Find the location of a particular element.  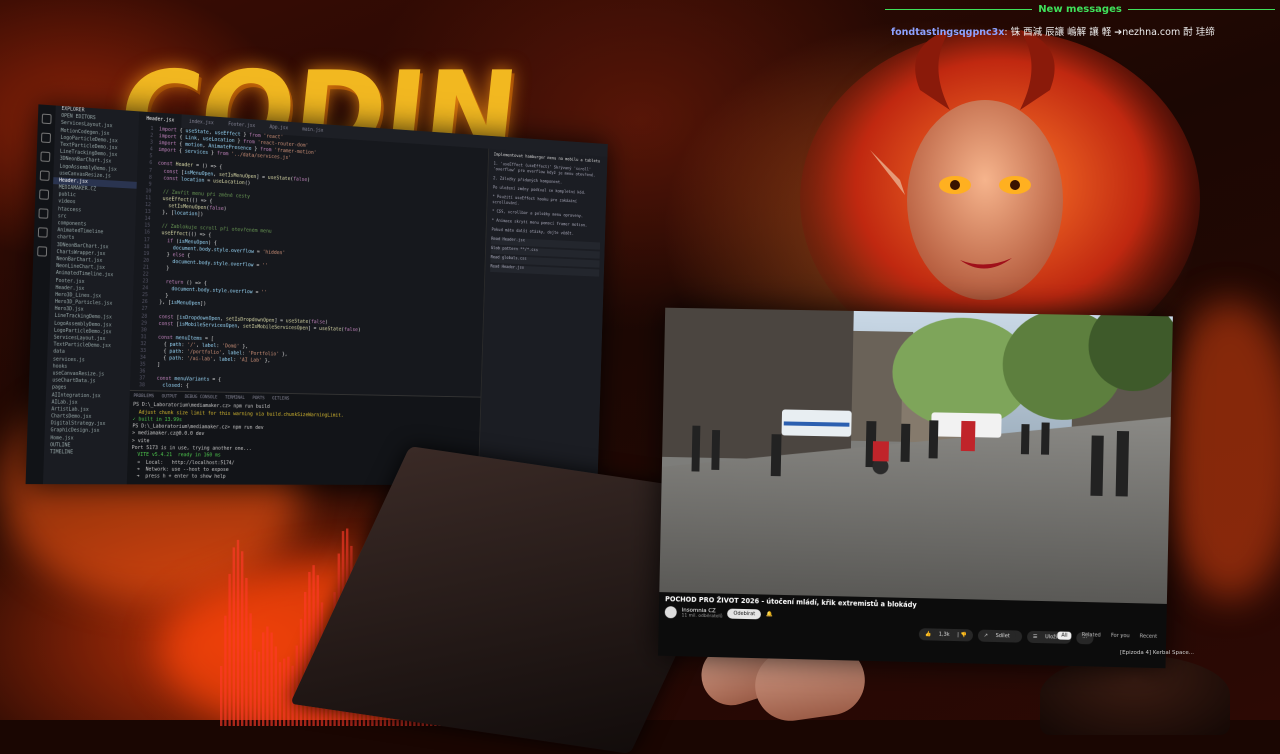

bell-icon: 🔔 is located at coordinates (769, 615).